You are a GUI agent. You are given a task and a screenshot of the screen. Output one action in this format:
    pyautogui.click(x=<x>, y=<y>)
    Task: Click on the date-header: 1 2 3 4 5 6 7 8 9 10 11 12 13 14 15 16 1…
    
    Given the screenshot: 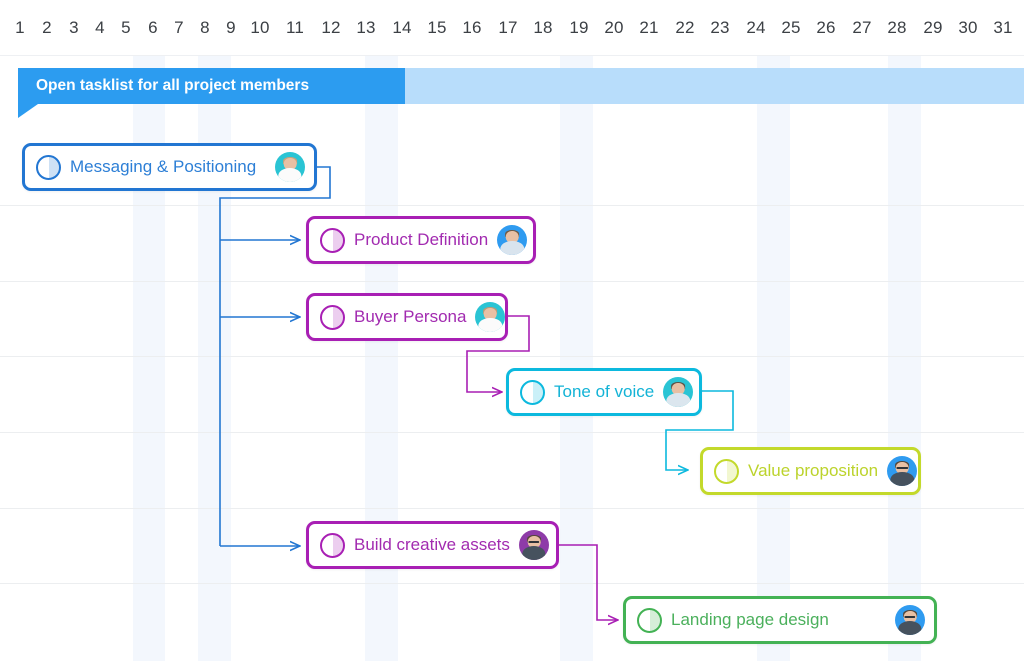 What is the action you would take?
    pyautogui.click(x=512, y=28)
    